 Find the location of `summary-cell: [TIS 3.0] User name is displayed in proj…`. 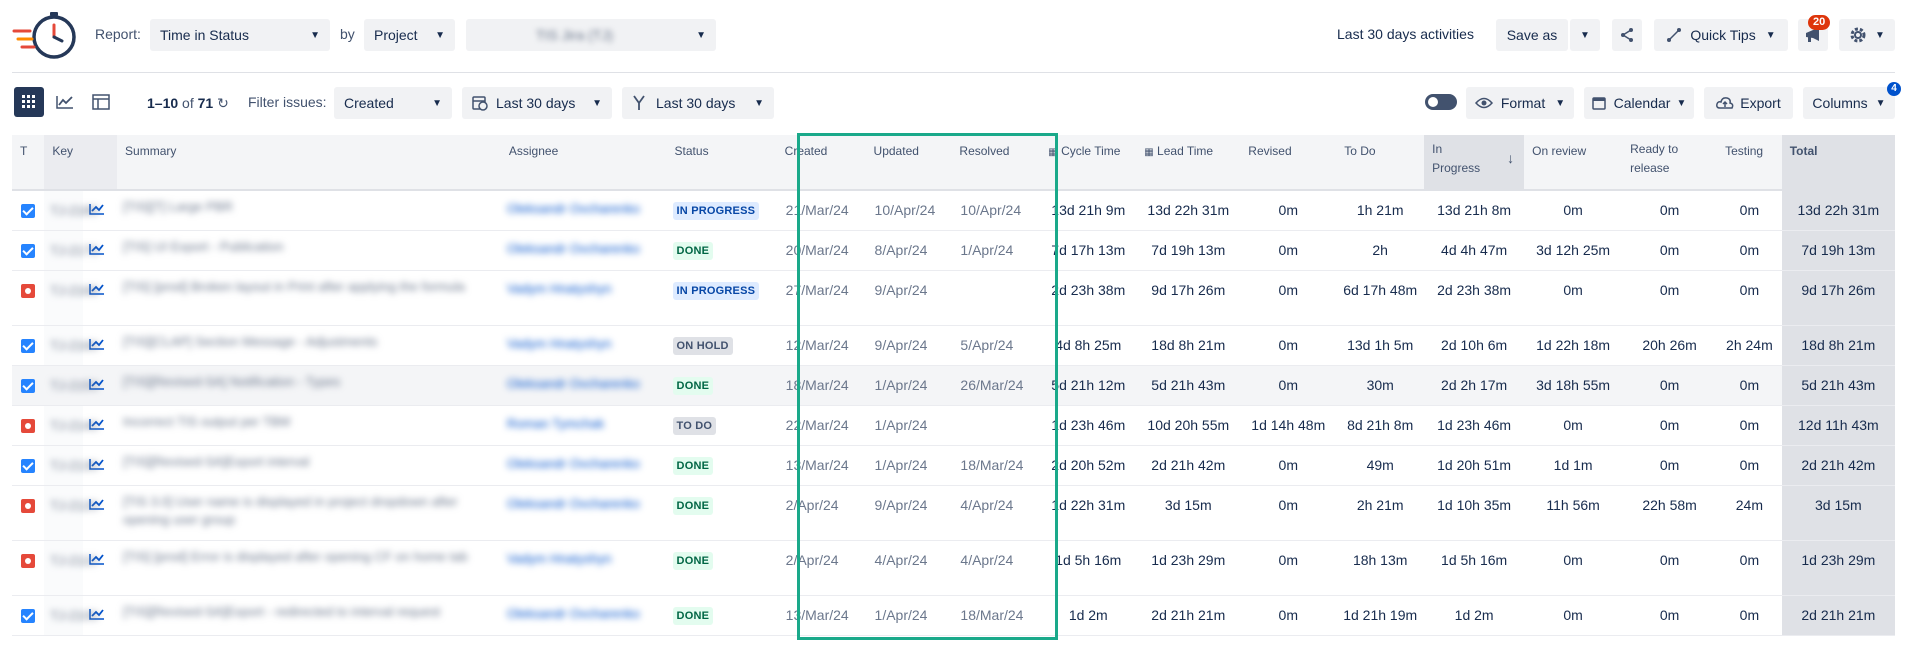

summary-cell: [TIS 3.0] User name is displayed in proj… is located at coordinates (309, 513).